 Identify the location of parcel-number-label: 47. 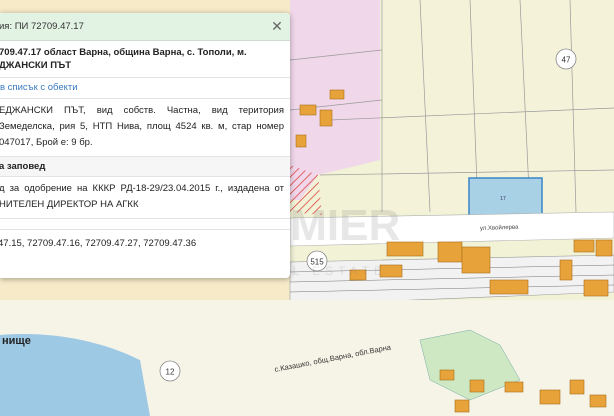
(566, 60).